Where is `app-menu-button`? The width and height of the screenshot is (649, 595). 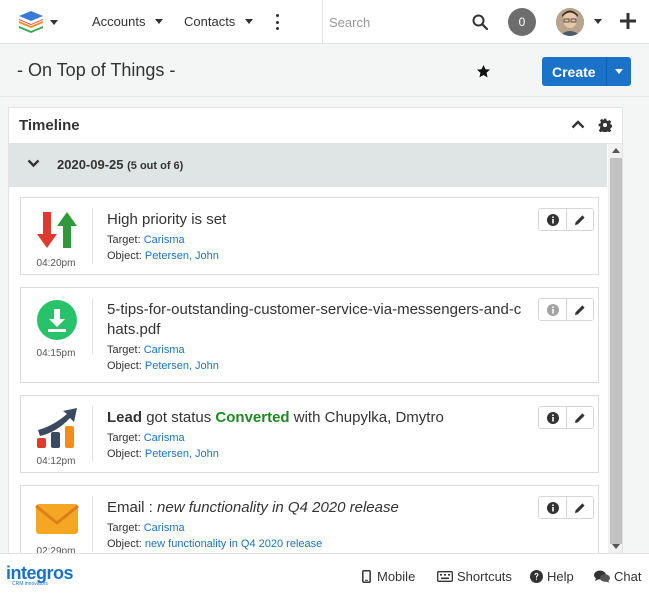 app-menu-button is located at coordinates (40, 22).